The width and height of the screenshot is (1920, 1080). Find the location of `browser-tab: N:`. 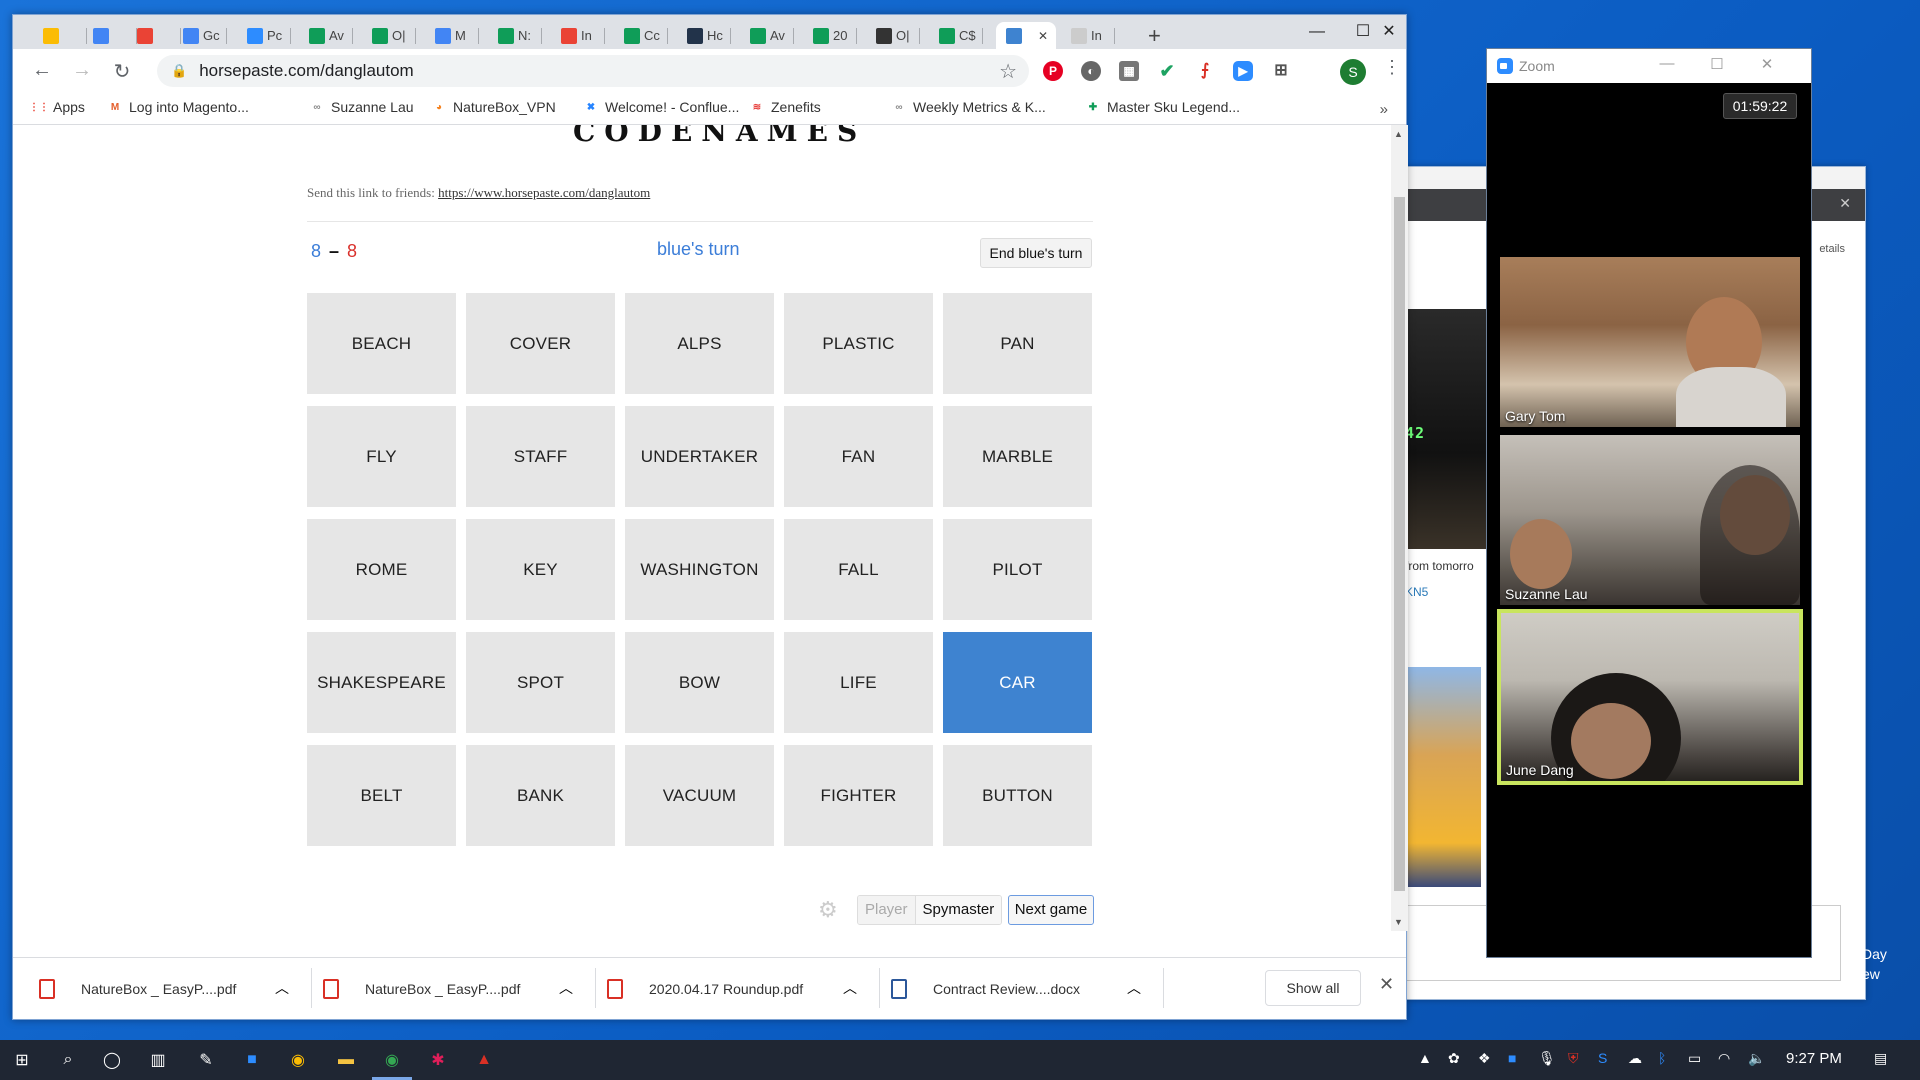

browser-tab: N: is located at coordinates (515, 35).